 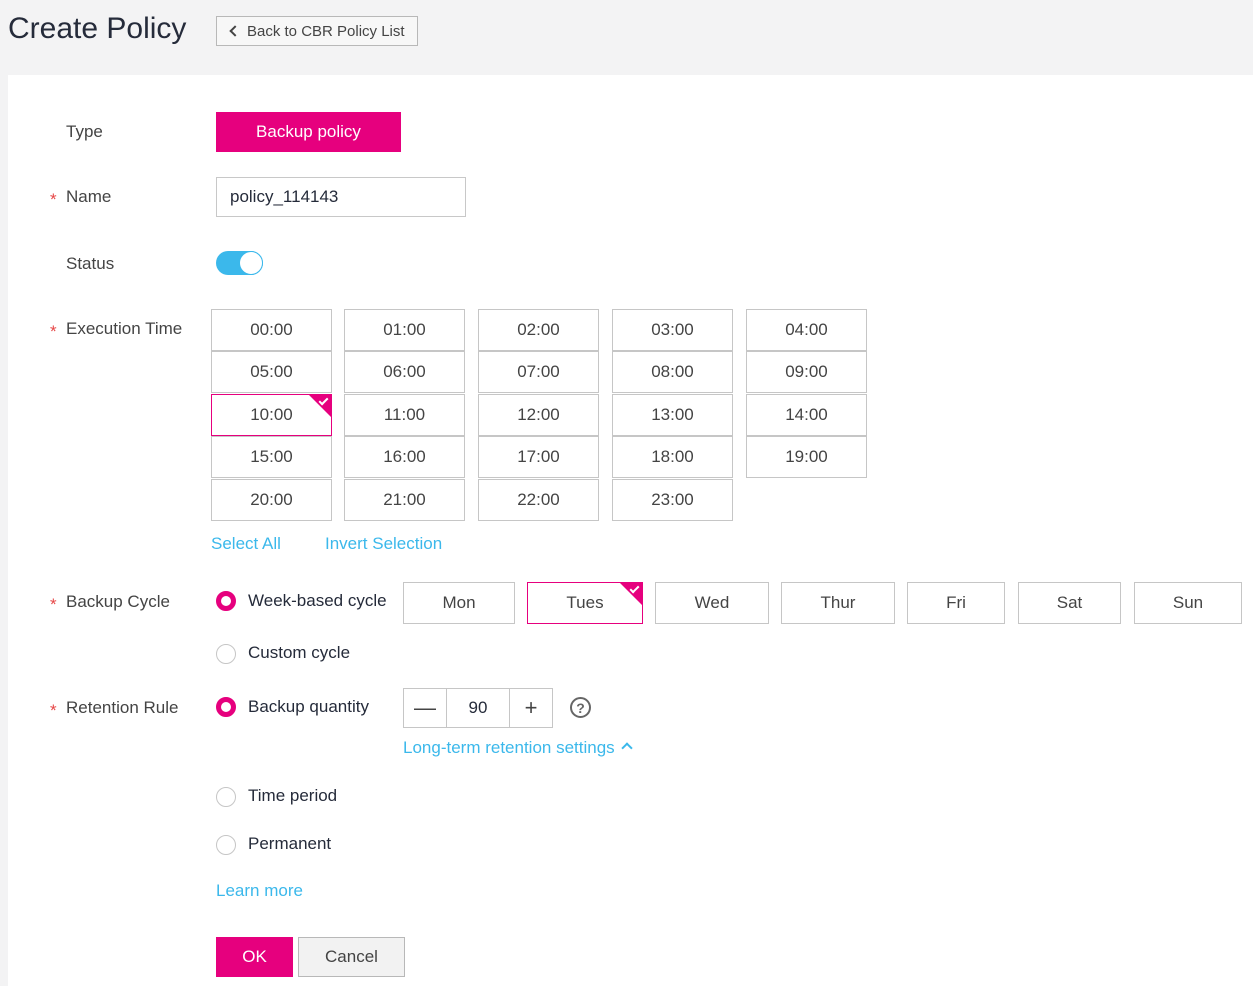 I want to click on week-based-cycle-label: Week-based cycle, so click(x=317, y=600).